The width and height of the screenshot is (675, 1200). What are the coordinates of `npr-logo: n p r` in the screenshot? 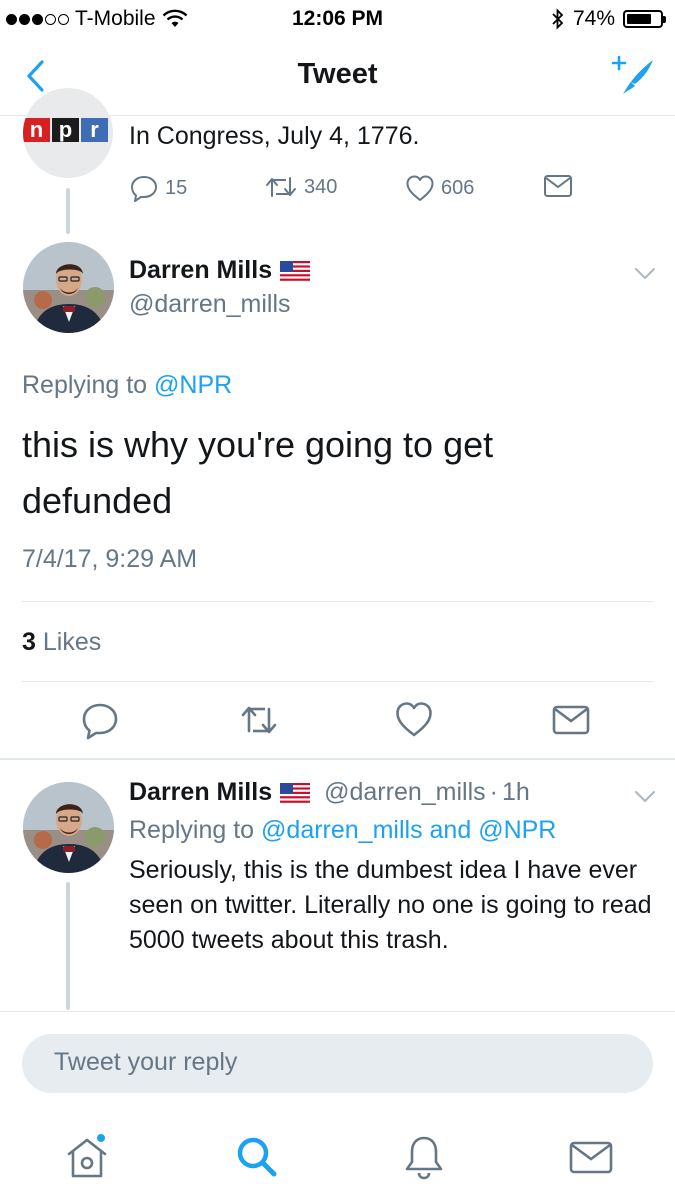 It's located at (65, 130).